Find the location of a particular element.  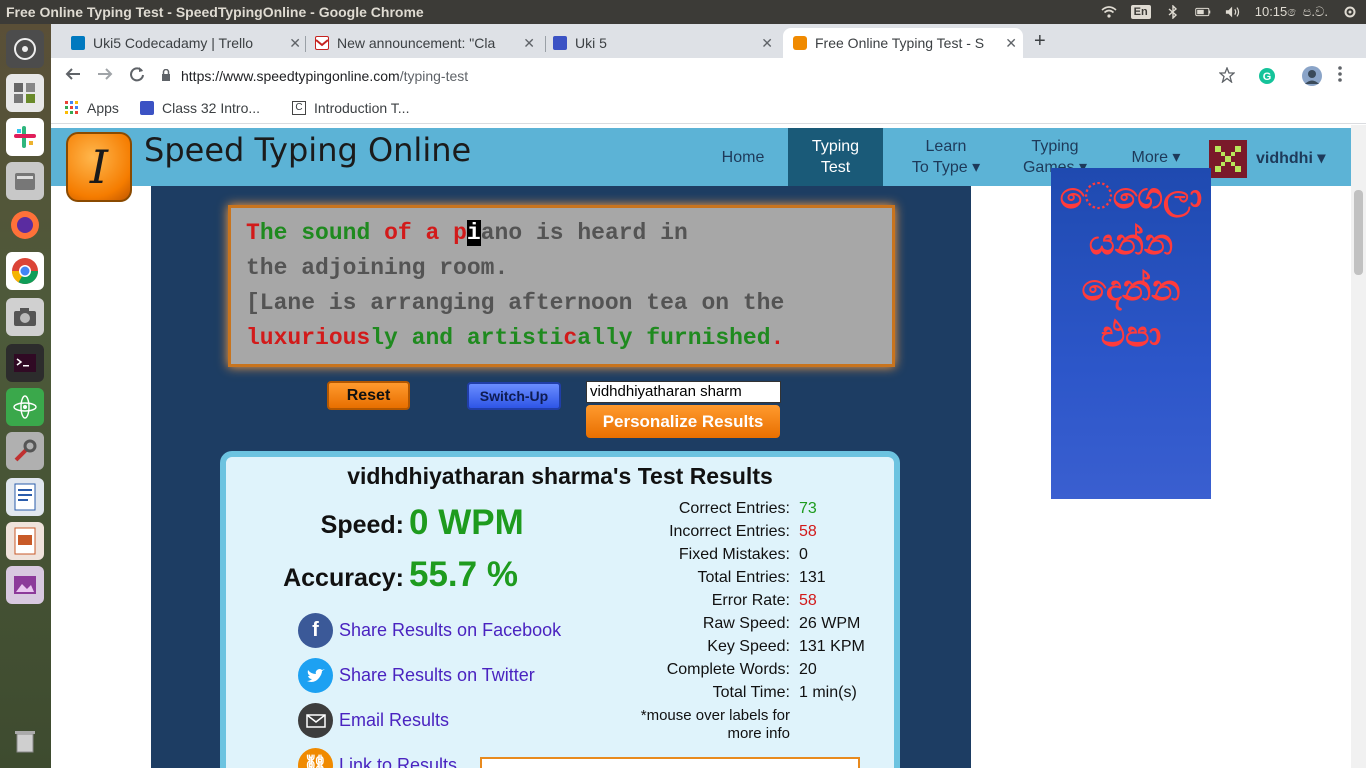

chrome-menu-icon is located at coordinates (1340, 76).